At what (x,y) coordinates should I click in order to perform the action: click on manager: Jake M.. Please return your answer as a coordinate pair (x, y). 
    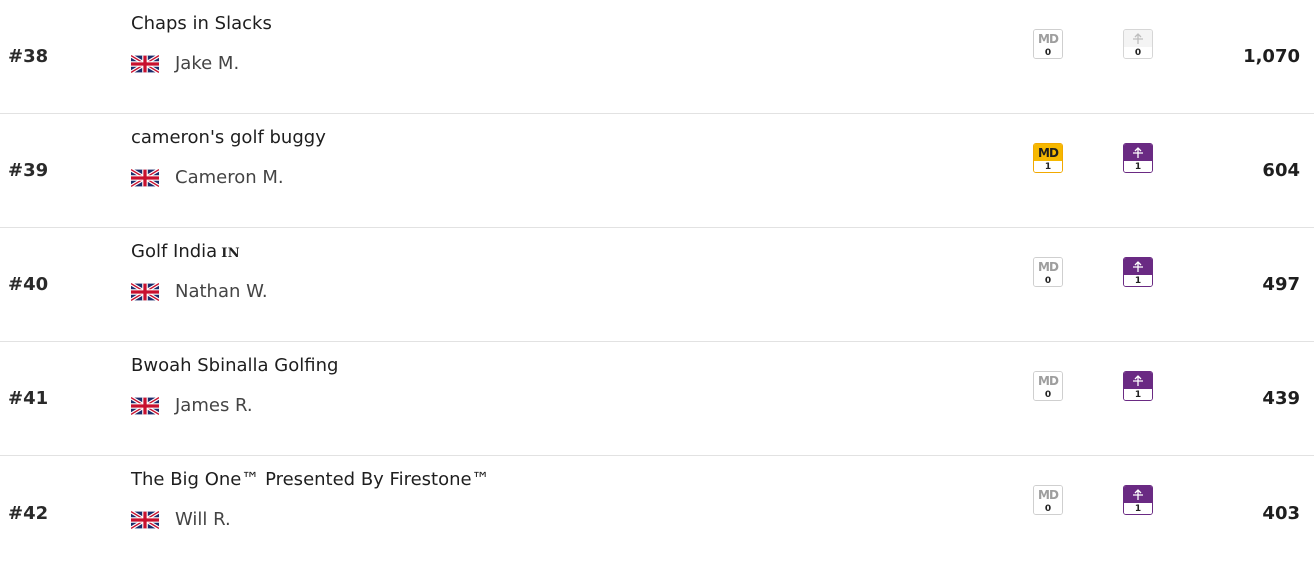
    Looking at the image, I should click on (185, 63).